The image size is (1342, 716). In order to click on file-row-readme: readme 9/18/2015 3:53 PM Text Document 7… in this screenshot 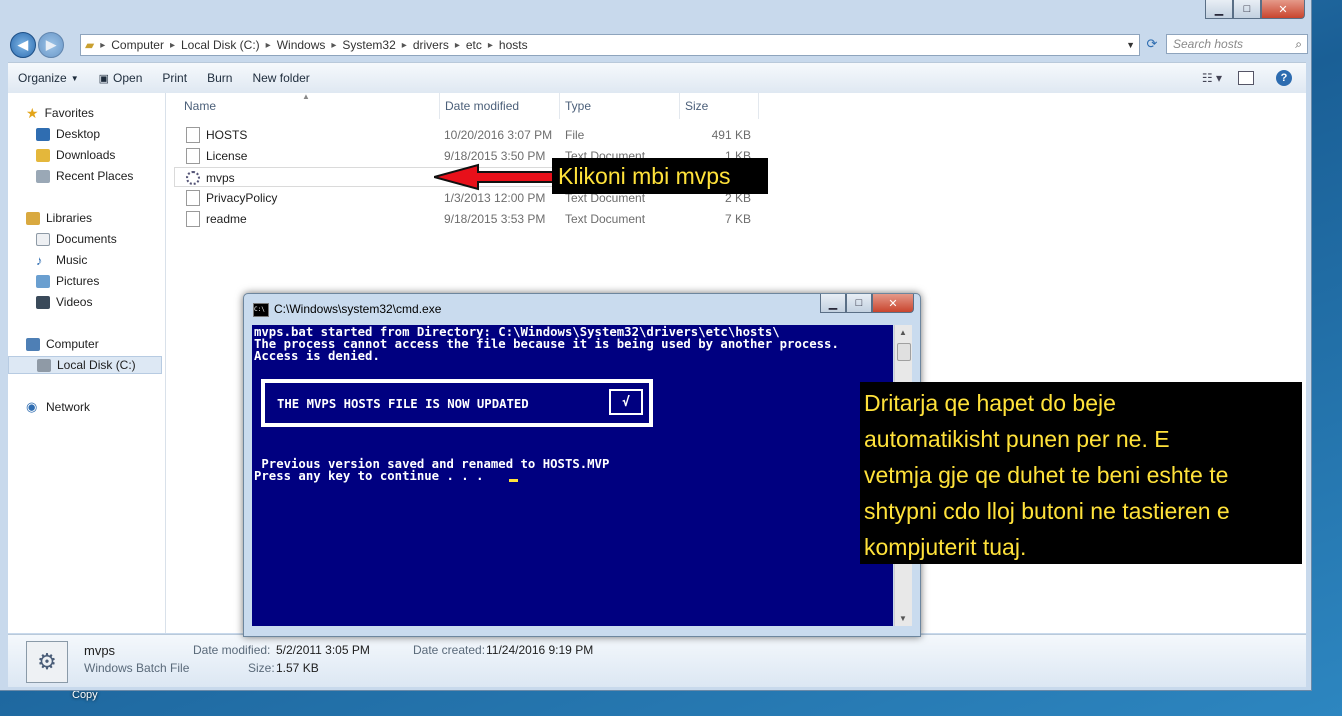, I will do `click(465, 219)`.